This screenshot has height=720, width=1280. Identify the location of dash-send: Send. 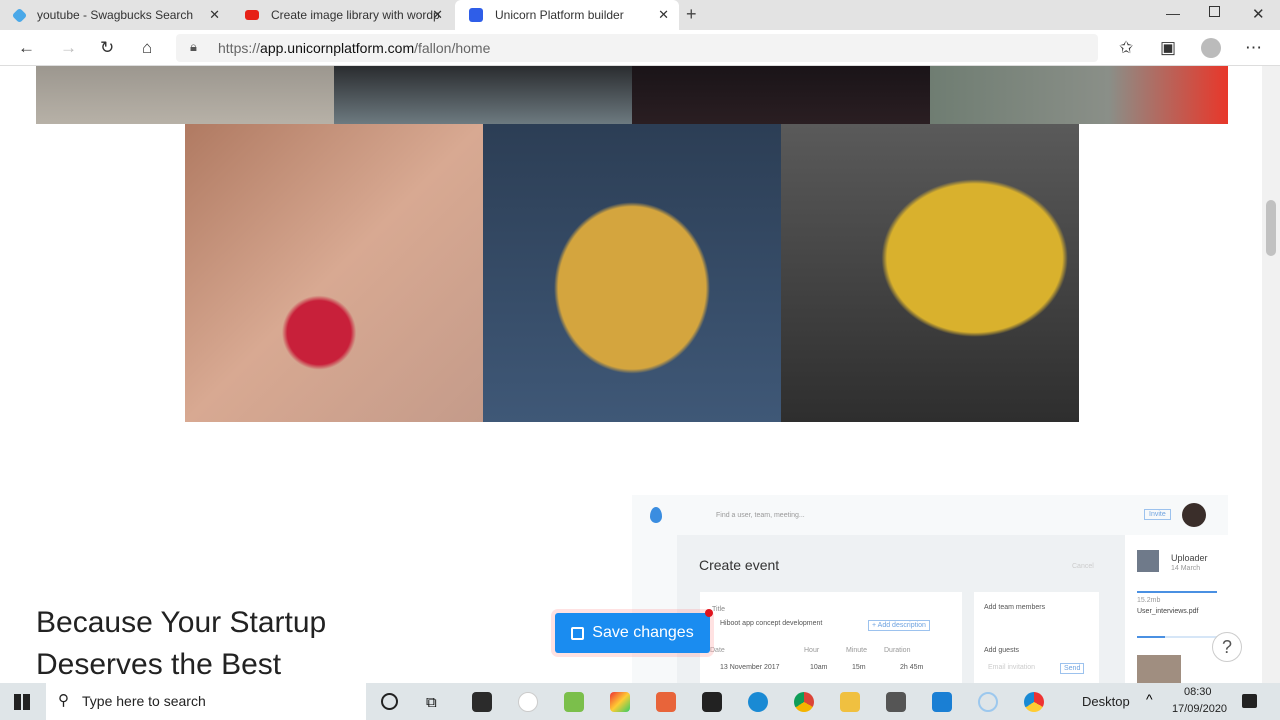
(1072, 668).